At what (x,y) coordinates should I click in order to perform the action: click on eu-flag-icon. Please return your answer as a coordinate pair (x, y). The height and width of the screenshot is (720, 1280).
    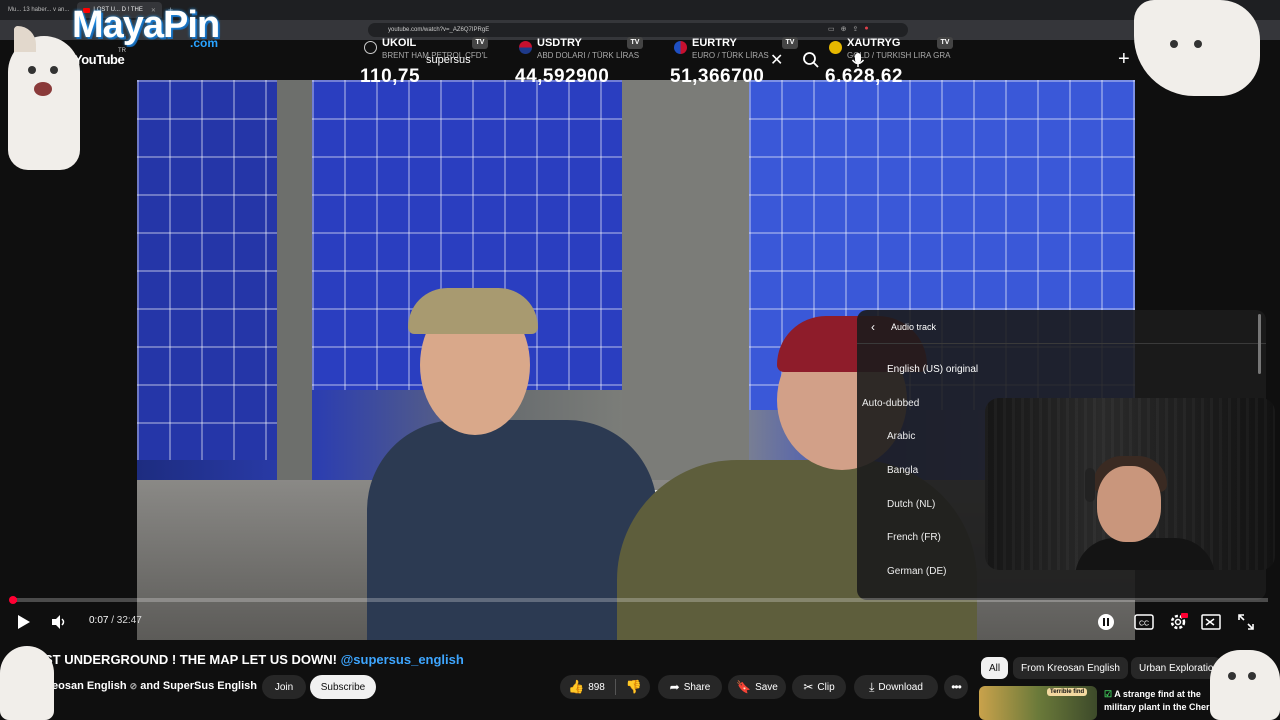
    Looking at the image, I should click on (680, 47).